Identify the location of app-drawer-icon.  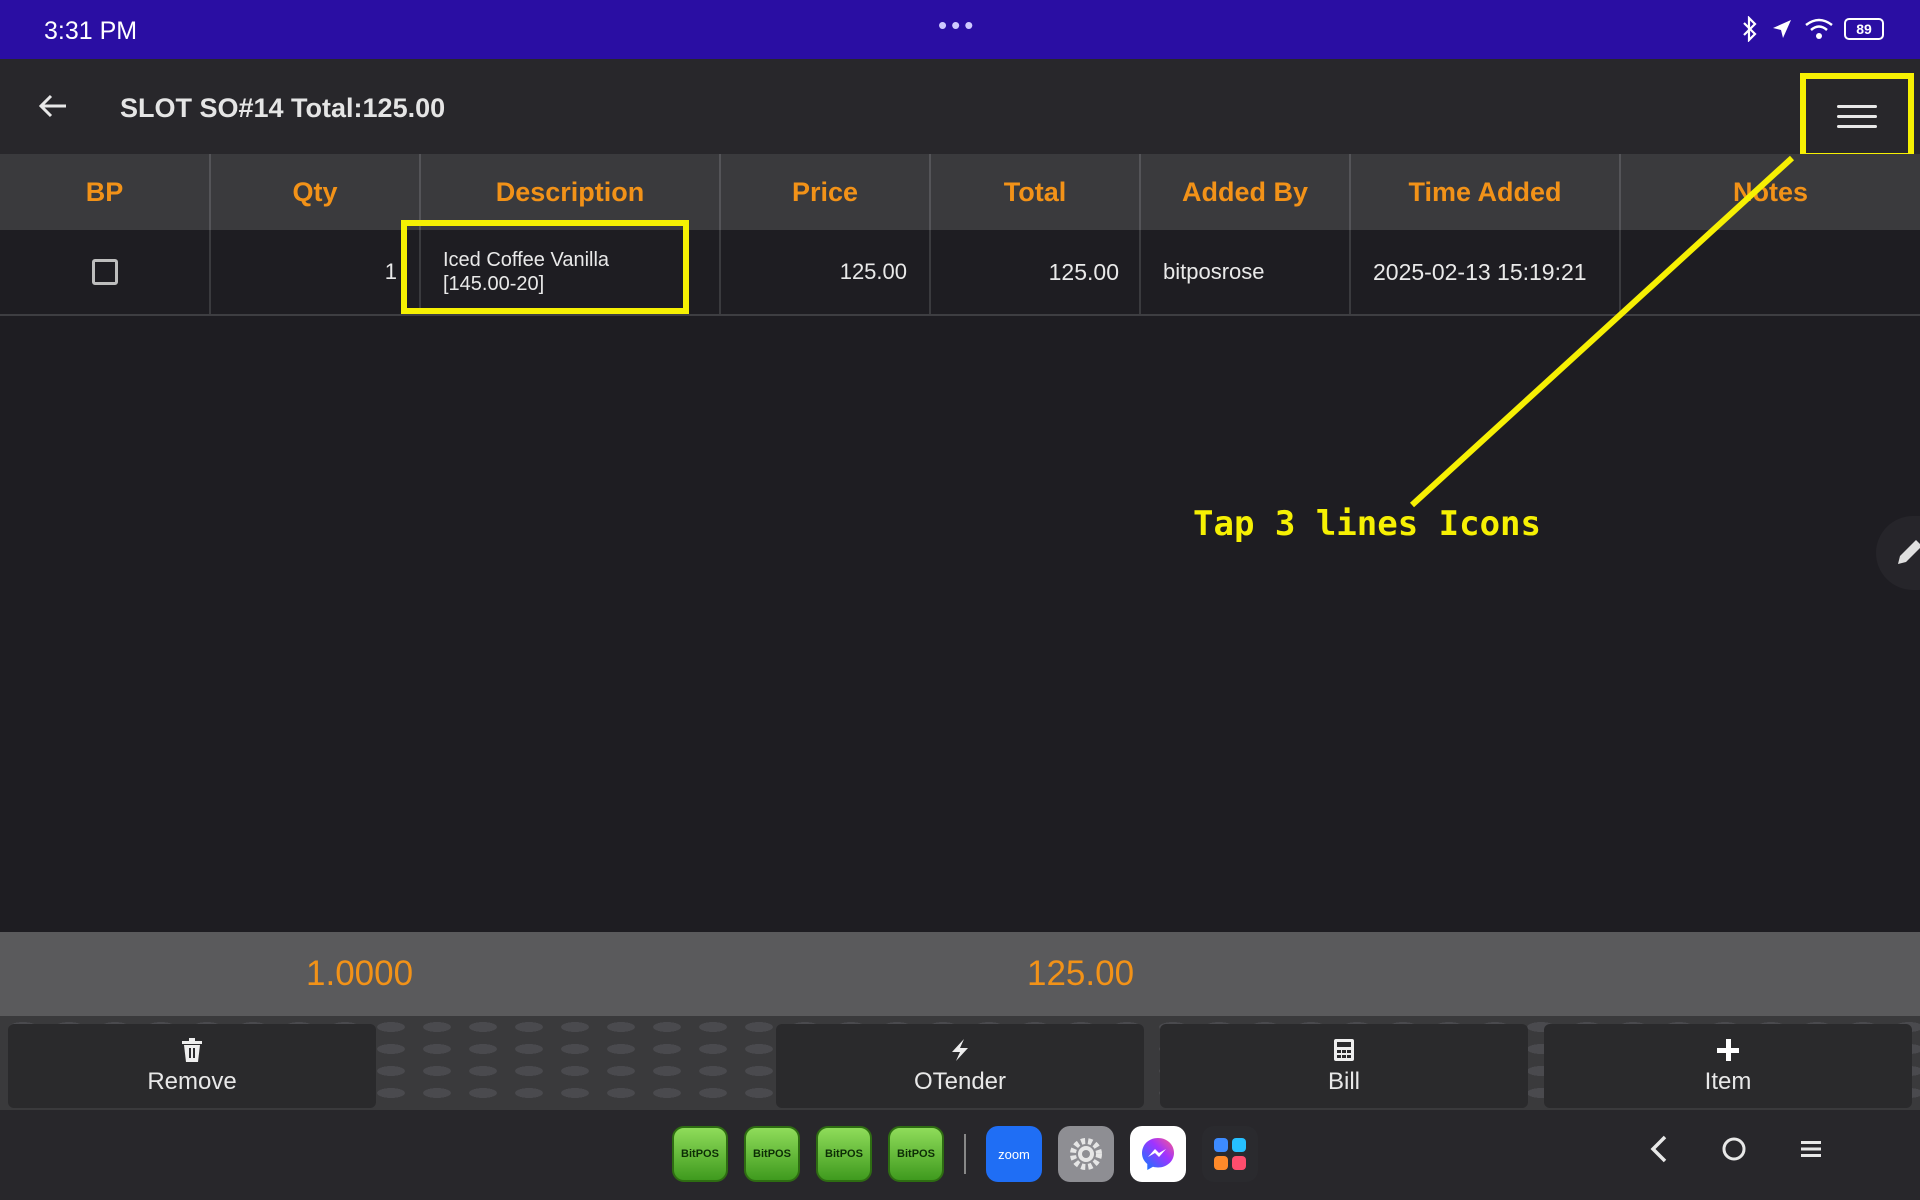
(1230, 1154).